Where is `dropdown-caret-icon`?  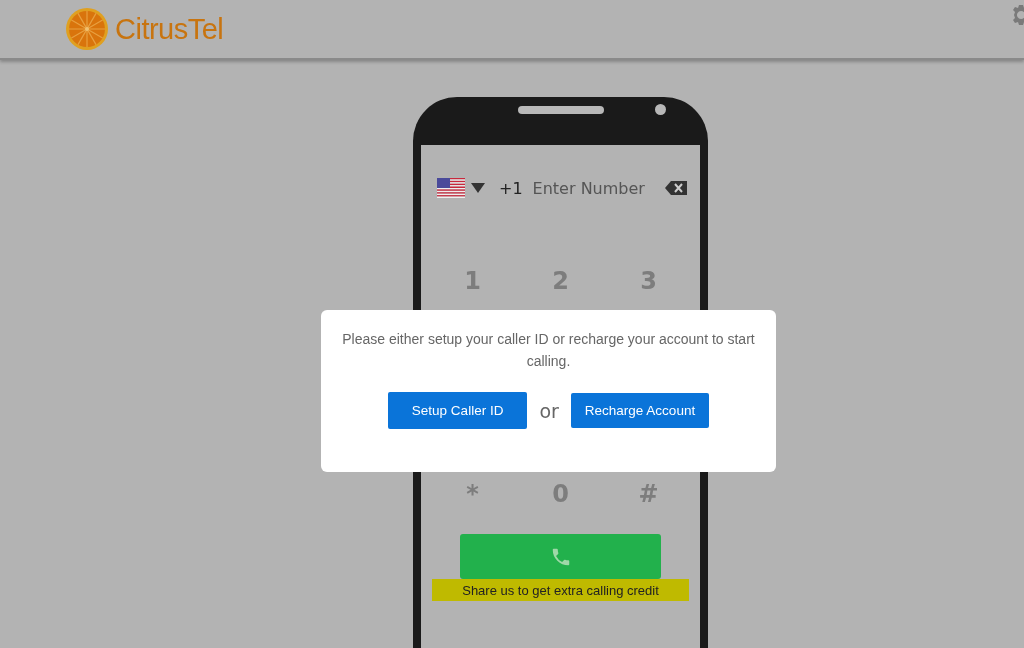 dropdown-caret-icon is located at coordinates (478, 188).